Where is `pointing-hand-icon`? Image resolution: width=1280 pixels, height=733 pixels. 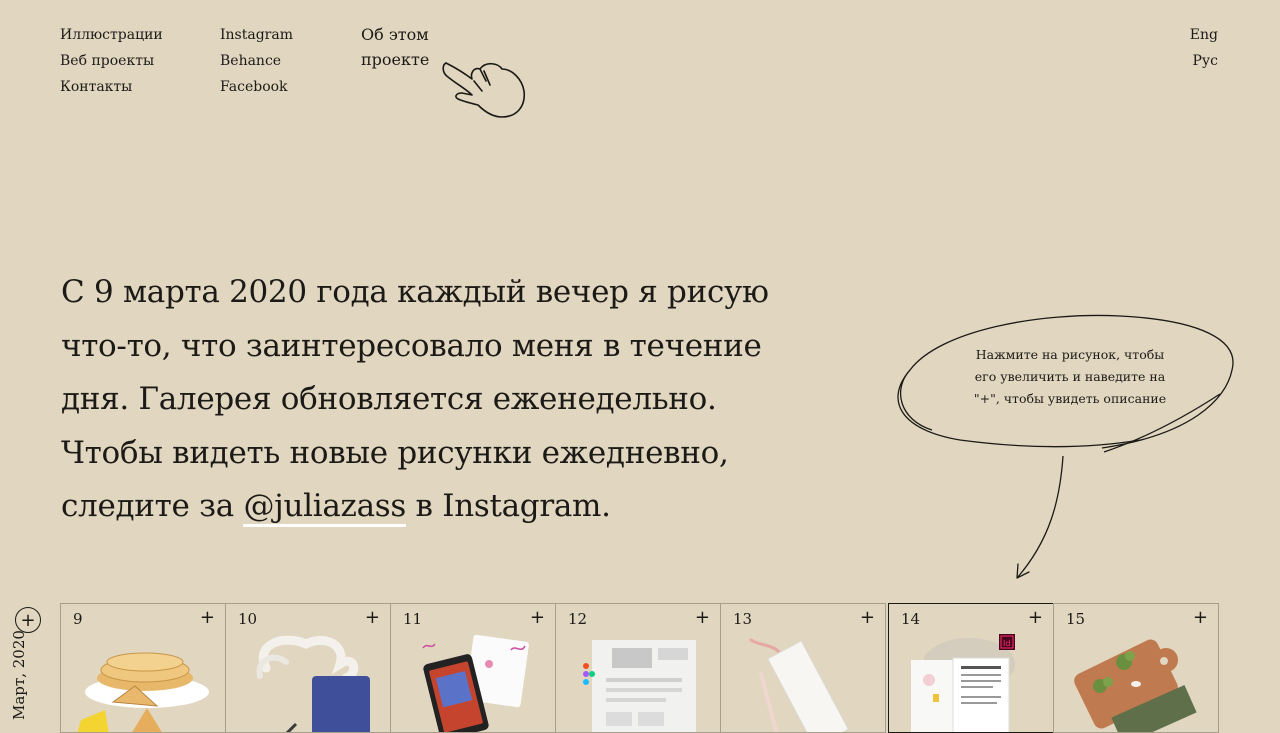
pointing-hand-icon is located at coordinates (484, 90).